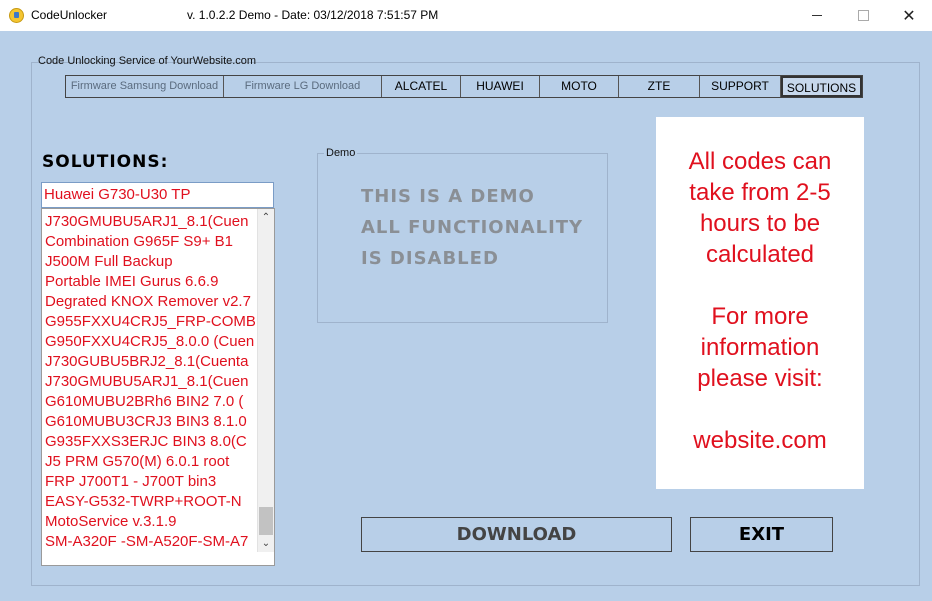  What do you see at coordinates (150, 362) in the screenshot?
I see `list-item: J730GUBU5BRJ2_8.1(Cuenta` at bounding box center [150, 362].